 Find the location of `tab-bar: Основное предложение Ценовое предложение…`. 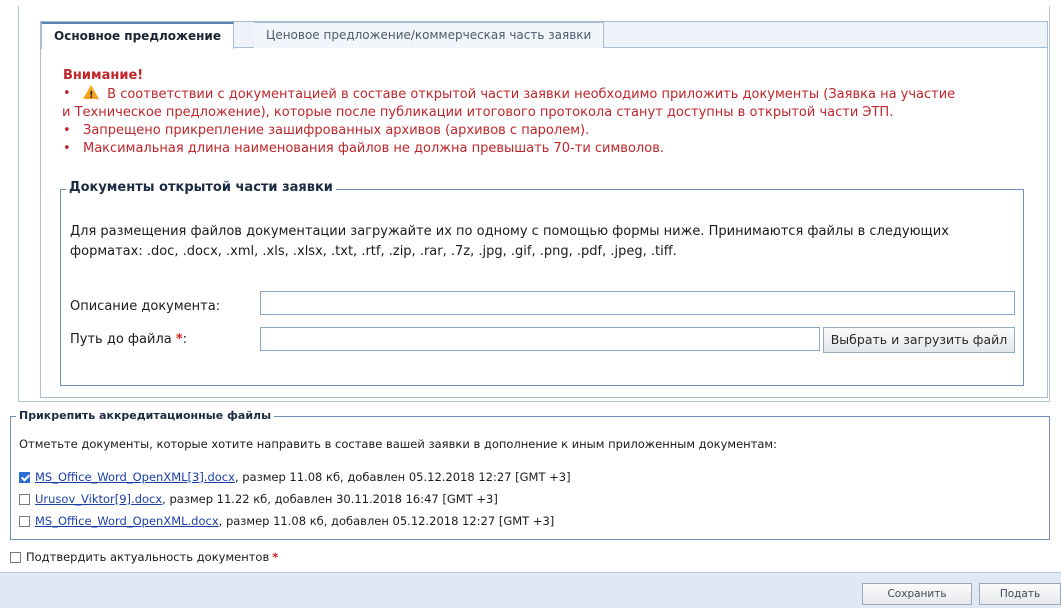

tab-bar: Основное предложение Ценовое предложение… is located at coordinates (544, 35).